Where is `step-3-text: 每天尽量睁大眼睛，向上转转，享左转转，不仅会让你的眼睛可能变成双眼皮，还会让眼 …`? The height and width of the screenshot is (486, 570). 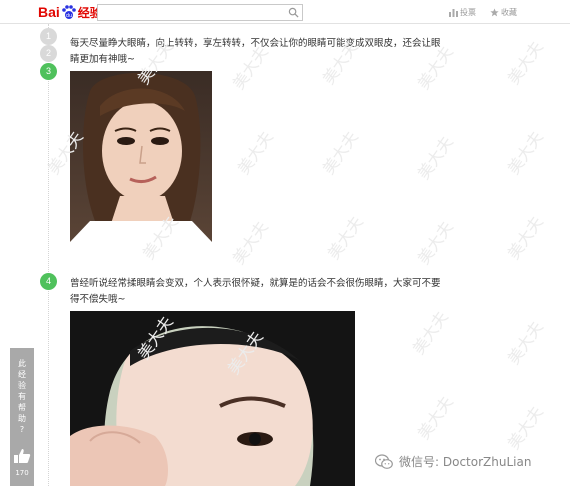 step-3-text: 每天尽量睁大眼睛，向上转转，享左转转，不仅会让你的眼睛可能变成双眼皮，还会让眼 … is located at coordinates (255, 52).